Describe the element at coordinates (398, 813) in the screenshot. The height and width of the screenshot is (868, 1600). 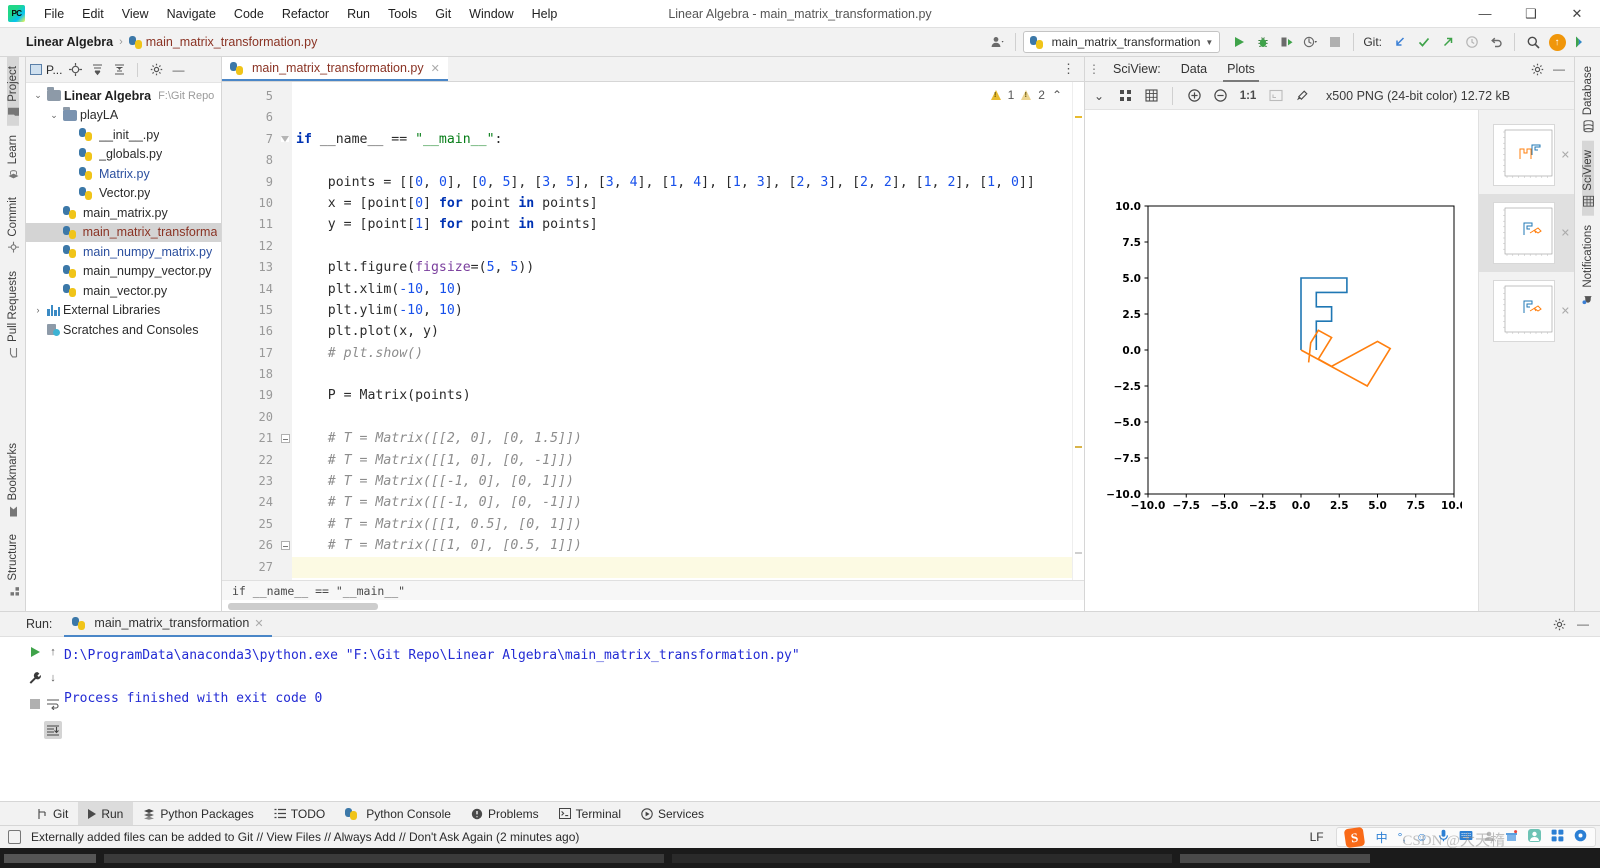
I see `tool-window-tab-python-console: Python Console` at that location.